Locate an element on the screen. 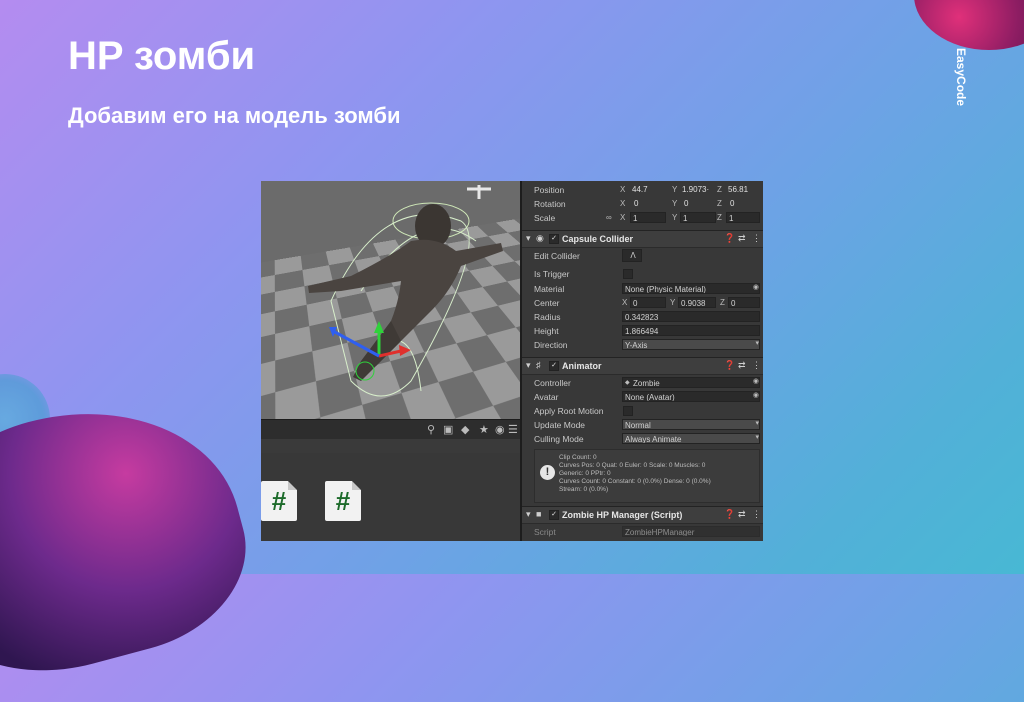 Image resolution: width=1024 pixels, height=702 pixels. culling-mode-row: Culling Mode Always Animate ▾ is located at coordinates (647, 438).